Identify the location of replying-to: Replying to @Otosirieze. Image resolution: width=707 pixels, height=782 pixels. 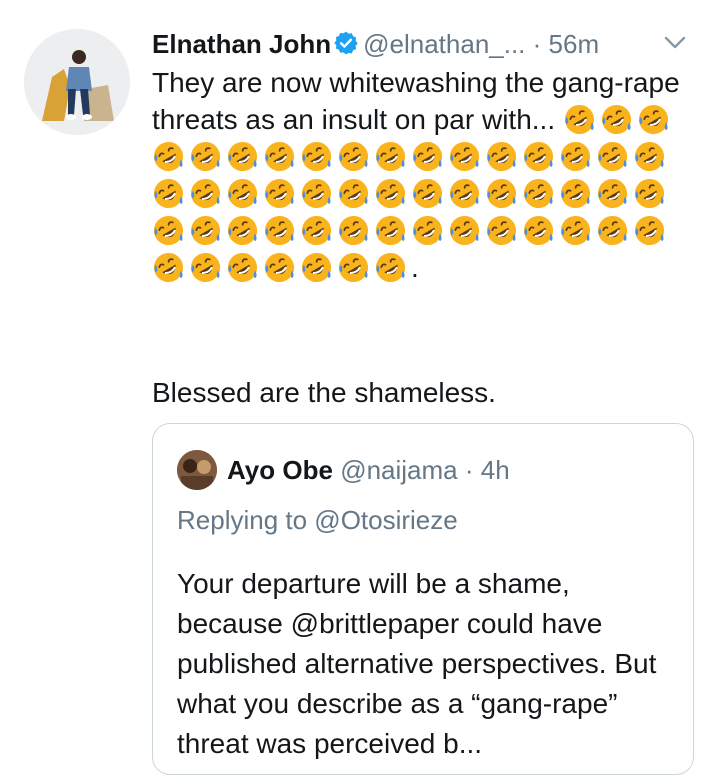
(317, 520).